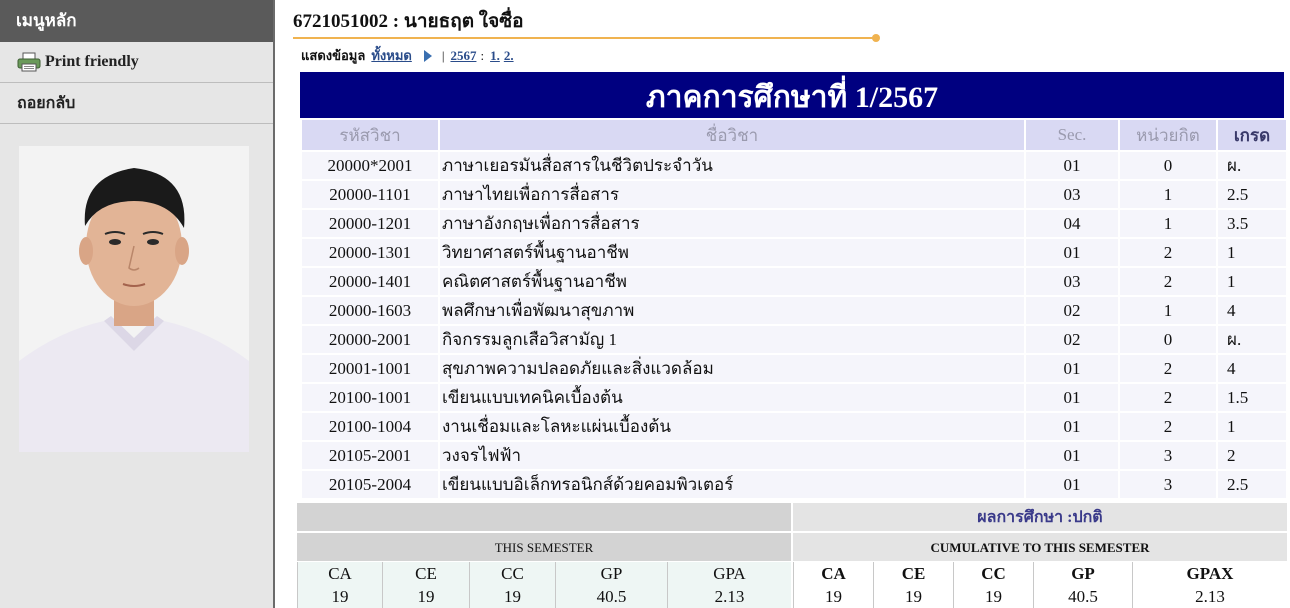  Describe the element at coordinates (370, 164) in the screenshot. I see `course-code: 20000*2001` at that location.